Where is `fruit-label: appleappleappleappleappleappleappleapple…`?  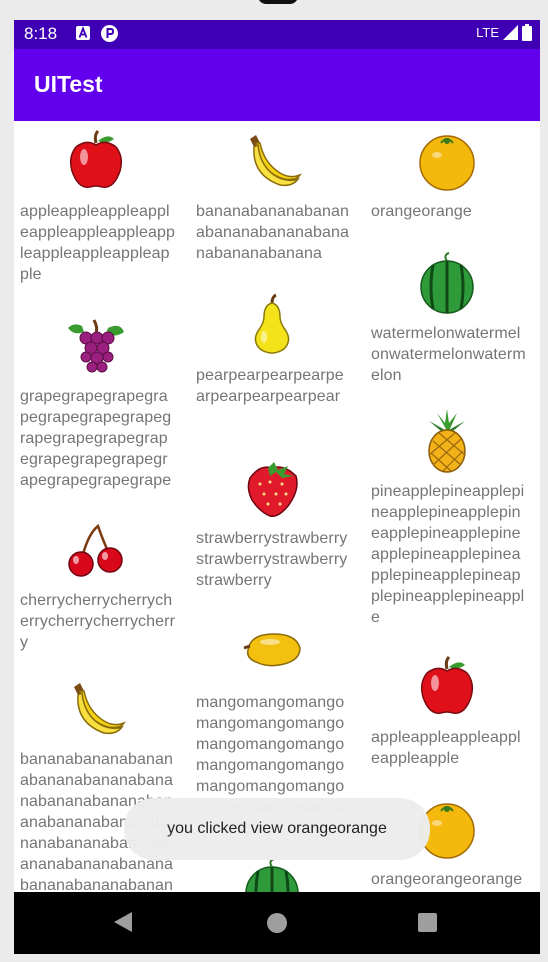
fruit-label: appleappleappleappleappleappleappleapple… is located at coordinates (97, 243).